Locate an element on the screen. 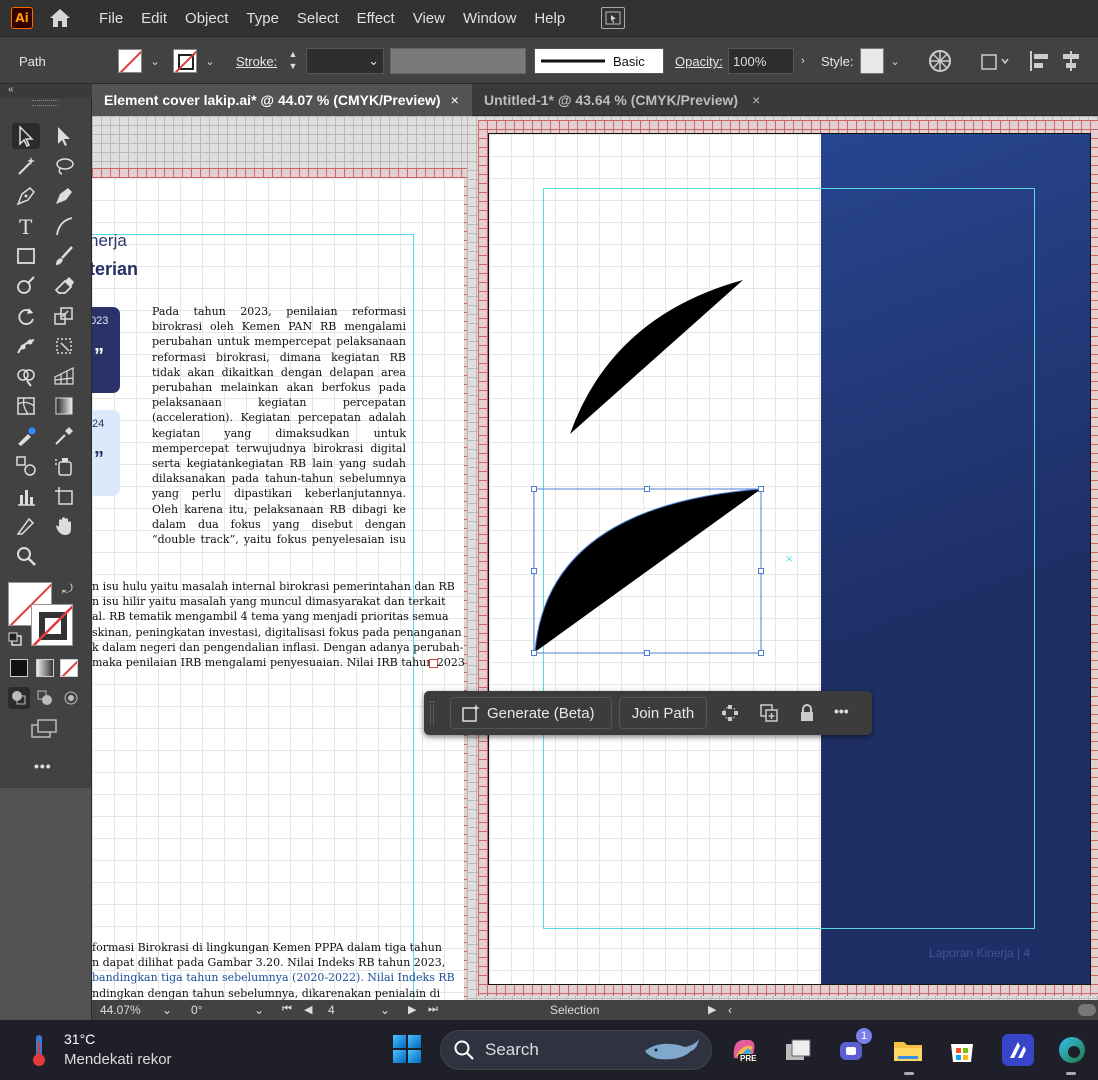 This screenshot has width=1098, height=1080. menu-effect: Effect is located at coordinates (376, 18).